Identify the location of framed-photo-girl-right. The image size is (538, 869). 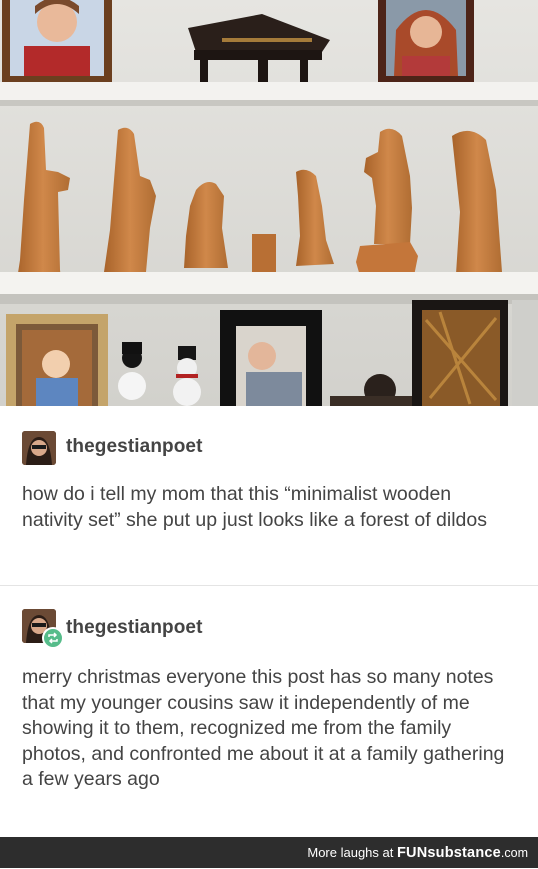
(426, 41).